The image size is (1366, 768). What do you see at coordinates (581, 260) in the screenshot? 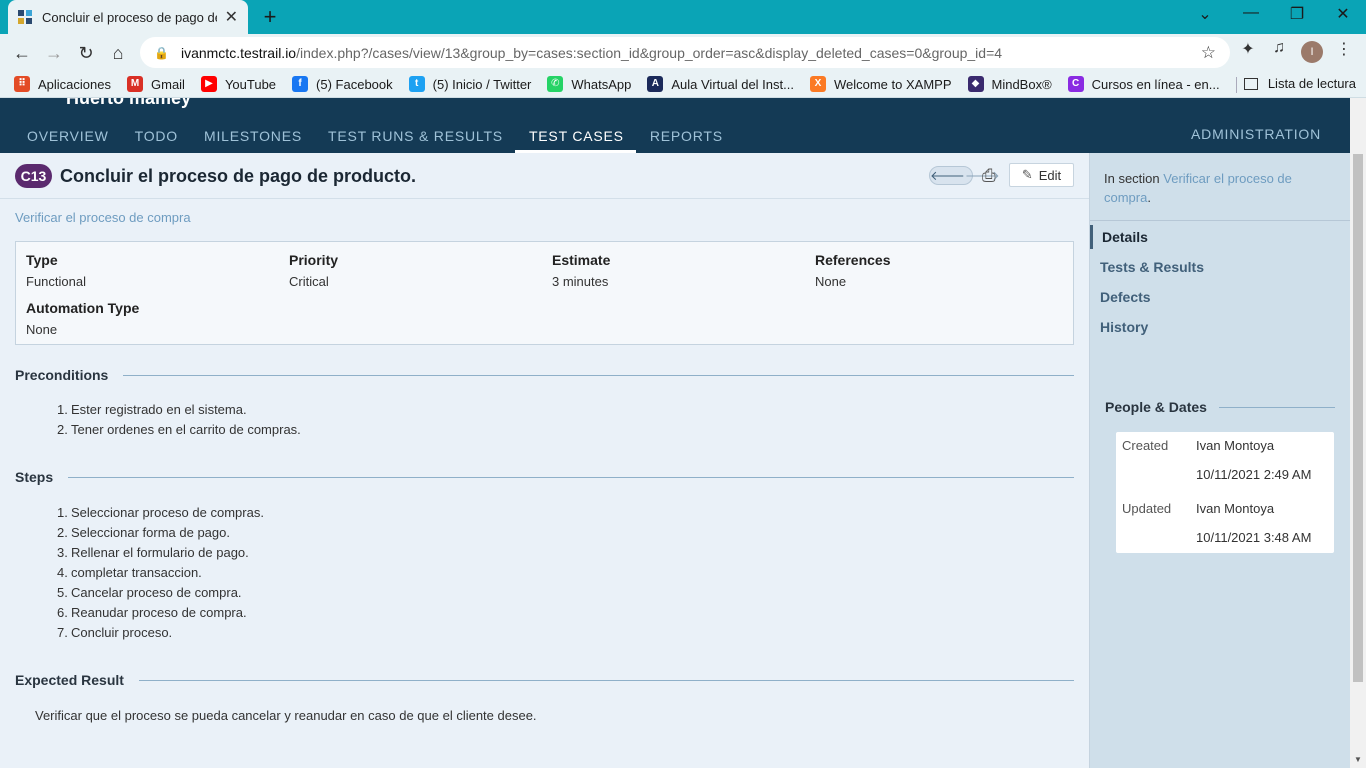
I see `prop-estimate-label: Estimate` at bounding box center [581, 260].